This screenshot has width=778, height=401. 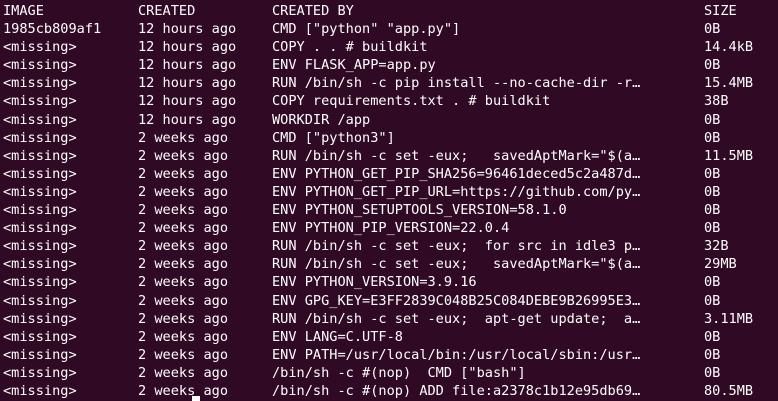 What do you see at coordinates (366, 29) in the screenshot?
I see `row-created-by: CMD ["python" "app.py"]` at bounding box center [366, 29].